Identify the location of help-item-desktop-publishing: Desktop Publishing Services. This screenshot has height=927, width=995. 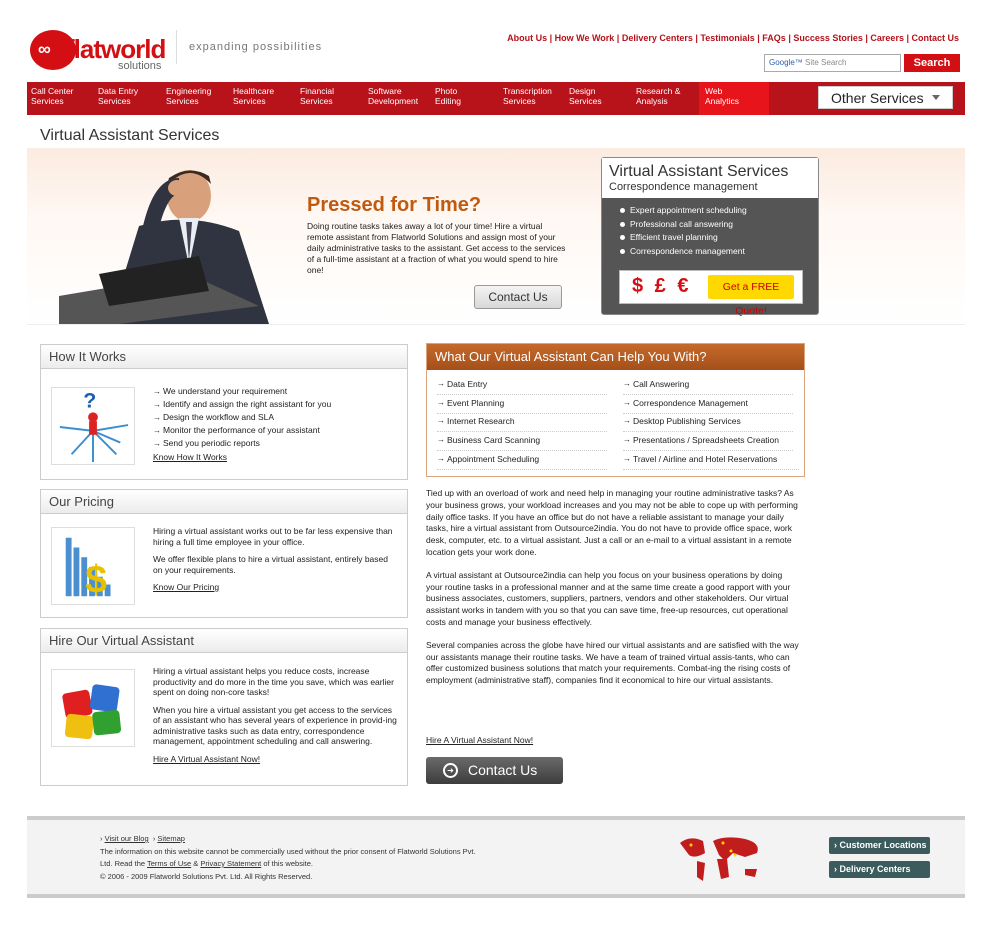
(708, 423).